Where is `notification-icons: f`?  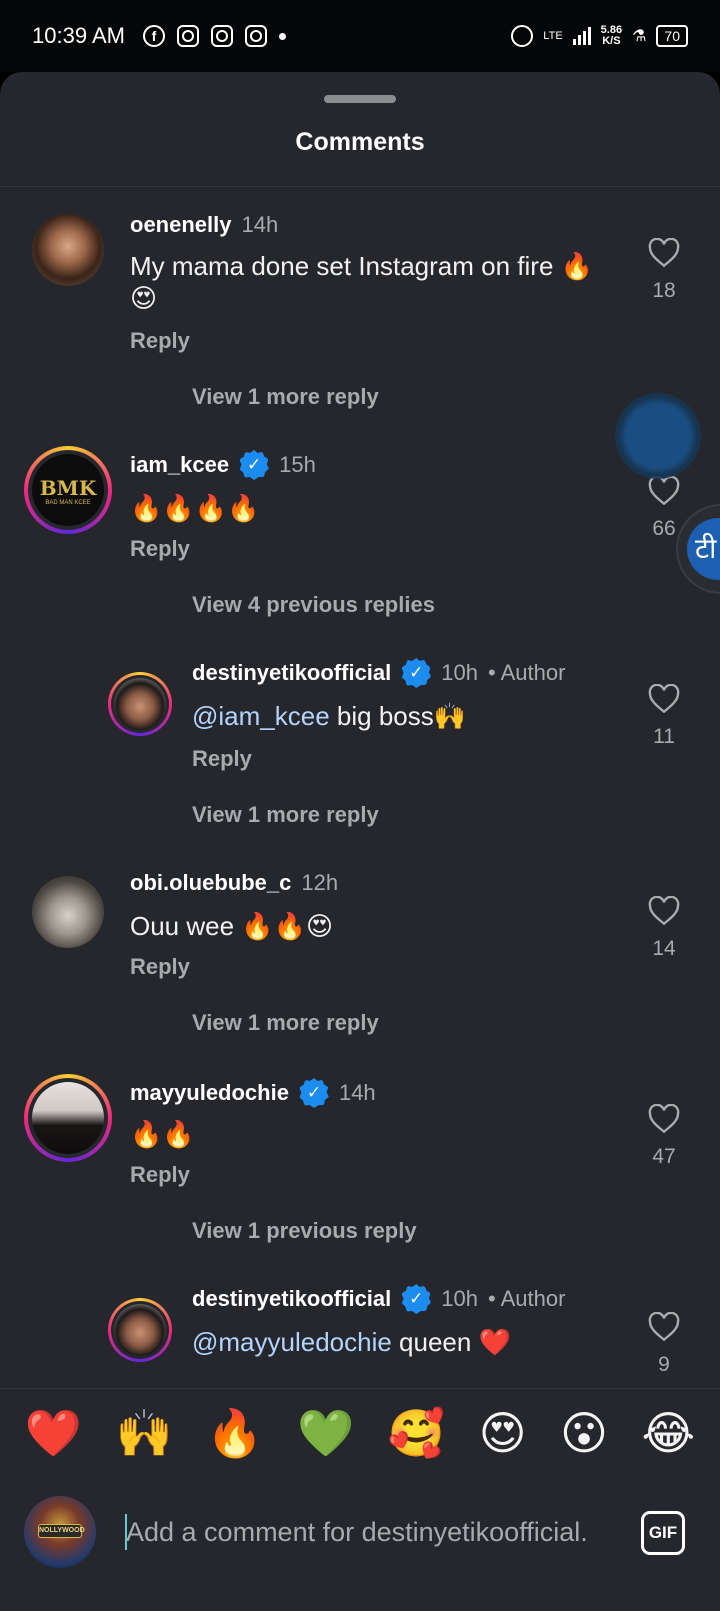
notification-icons: f is located at coordinates (214, 36).